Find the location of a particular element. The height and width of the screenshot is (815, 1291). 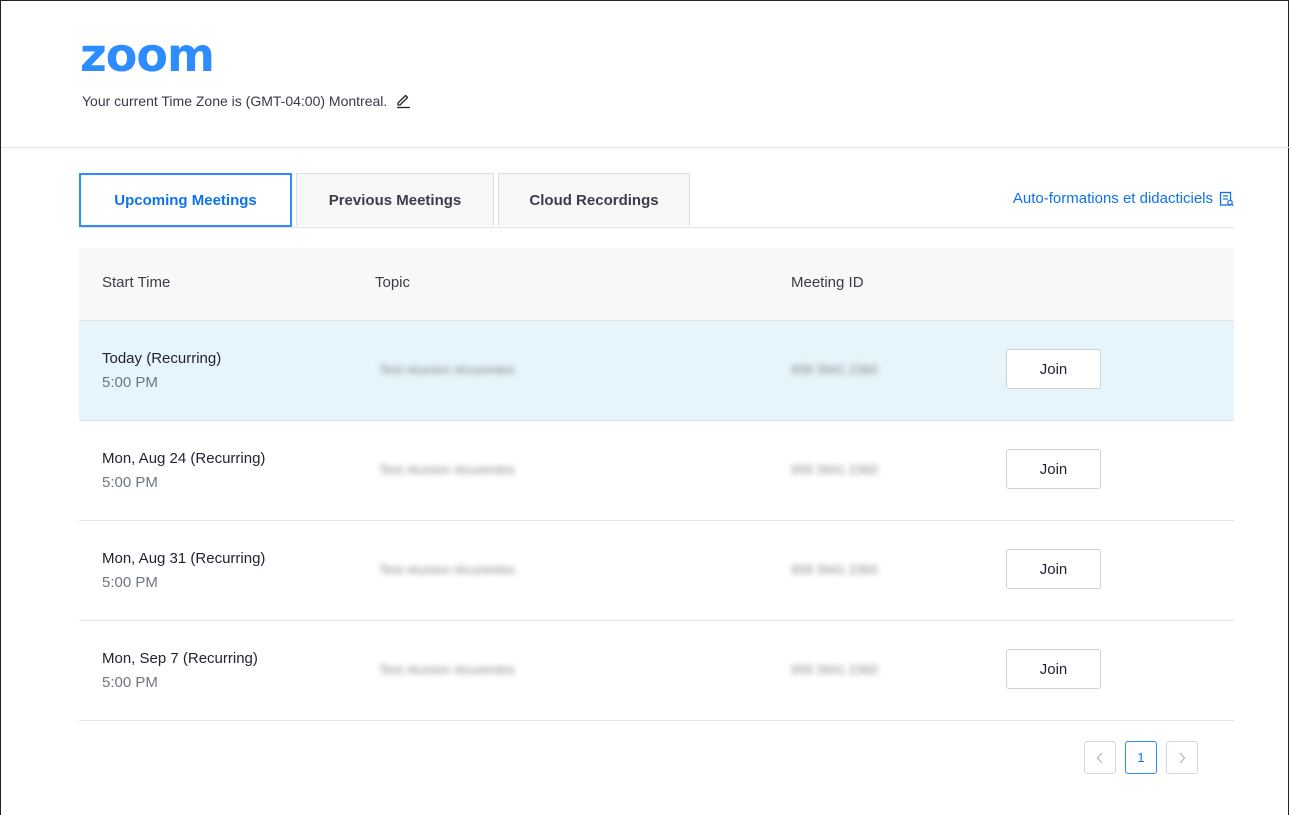

tab-upcoming-meetings: Upcoming Meetings is located at coordinates (185, 200).